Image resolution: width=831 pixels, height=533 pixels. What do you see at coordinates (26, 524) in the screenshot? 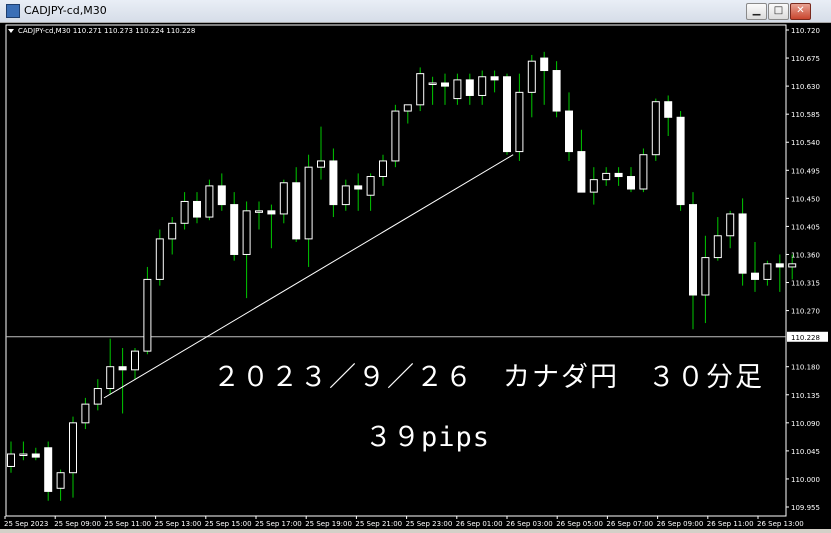
I see `x-tick-label: 25 Sep 2023` at bounding box center [26, 524].